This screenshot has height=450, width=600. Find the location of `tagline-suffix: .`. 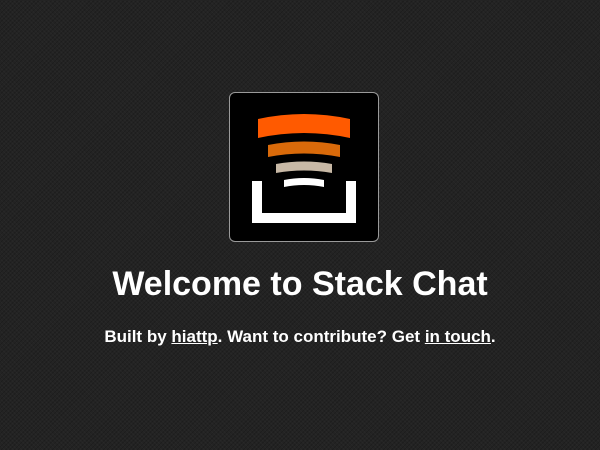

tagline-suffix: . is located at coordinates (493, 336).